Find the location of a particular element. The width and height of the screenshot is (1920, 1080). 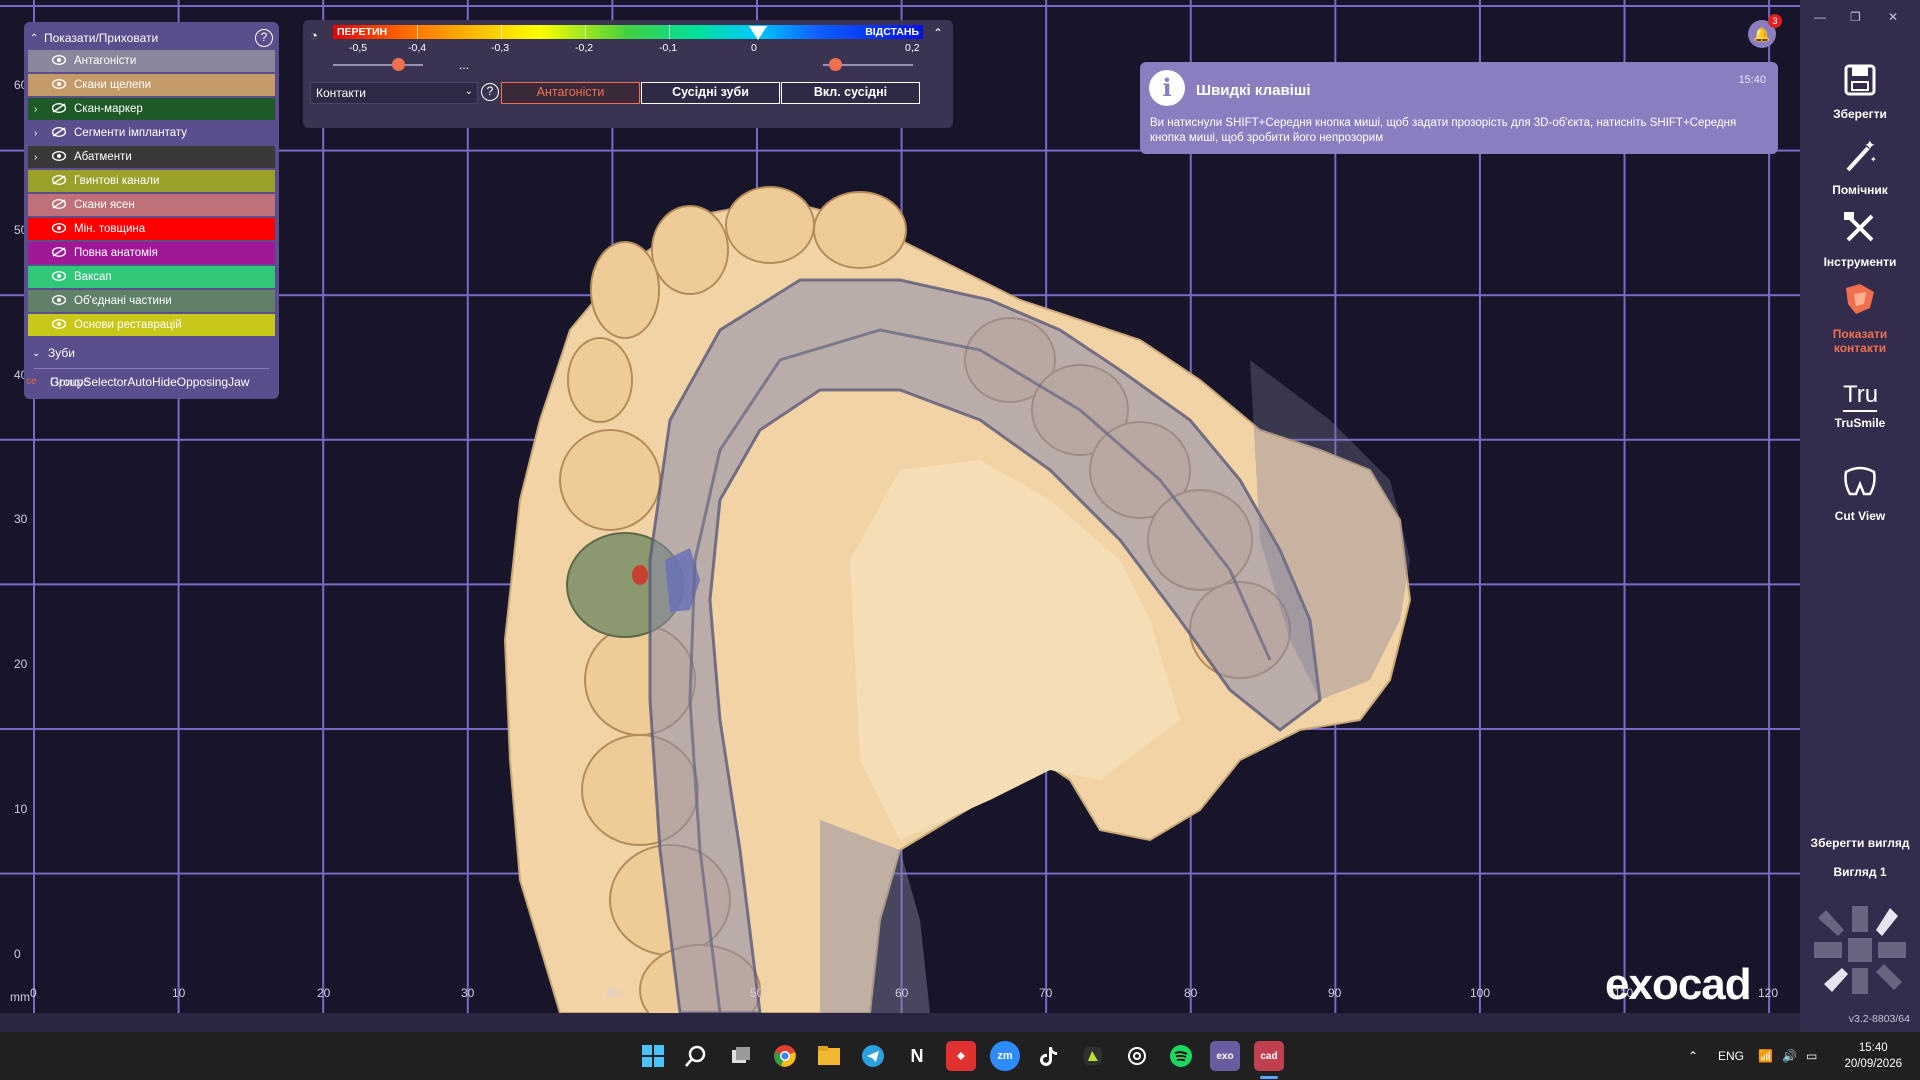

zoom-icon: zm is located at coordinates (1005, 1056).